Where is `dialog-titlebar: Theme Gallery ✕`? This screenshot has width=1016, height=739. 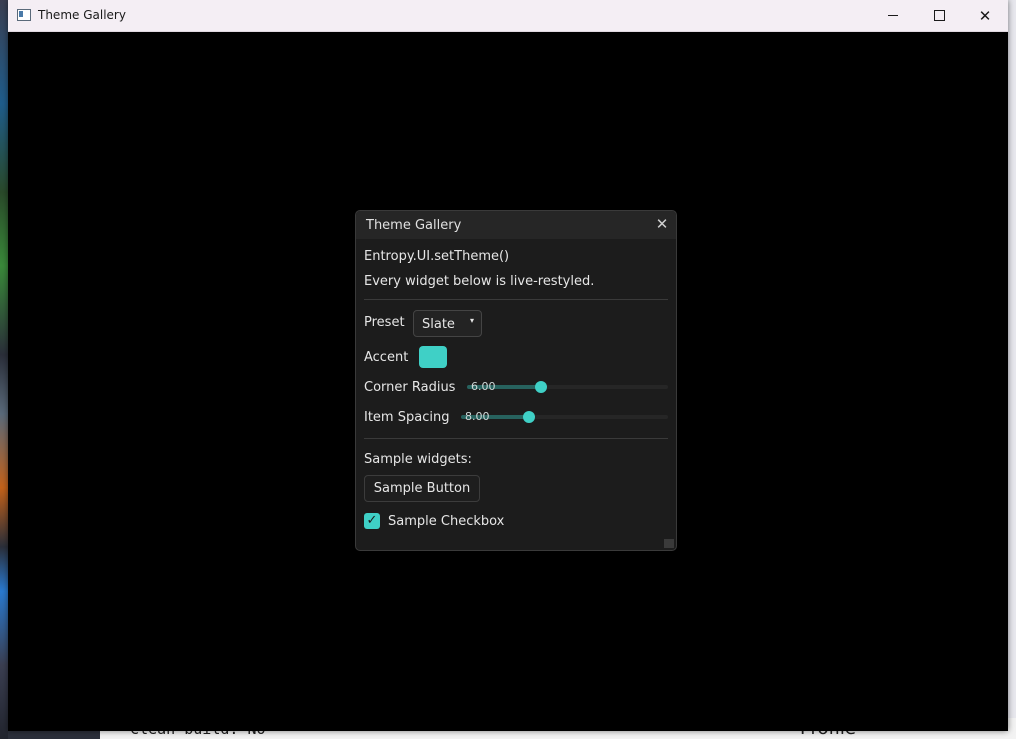 dialog-titlebar: Theme Gallery ✕ is located at coordinates (516, 225).